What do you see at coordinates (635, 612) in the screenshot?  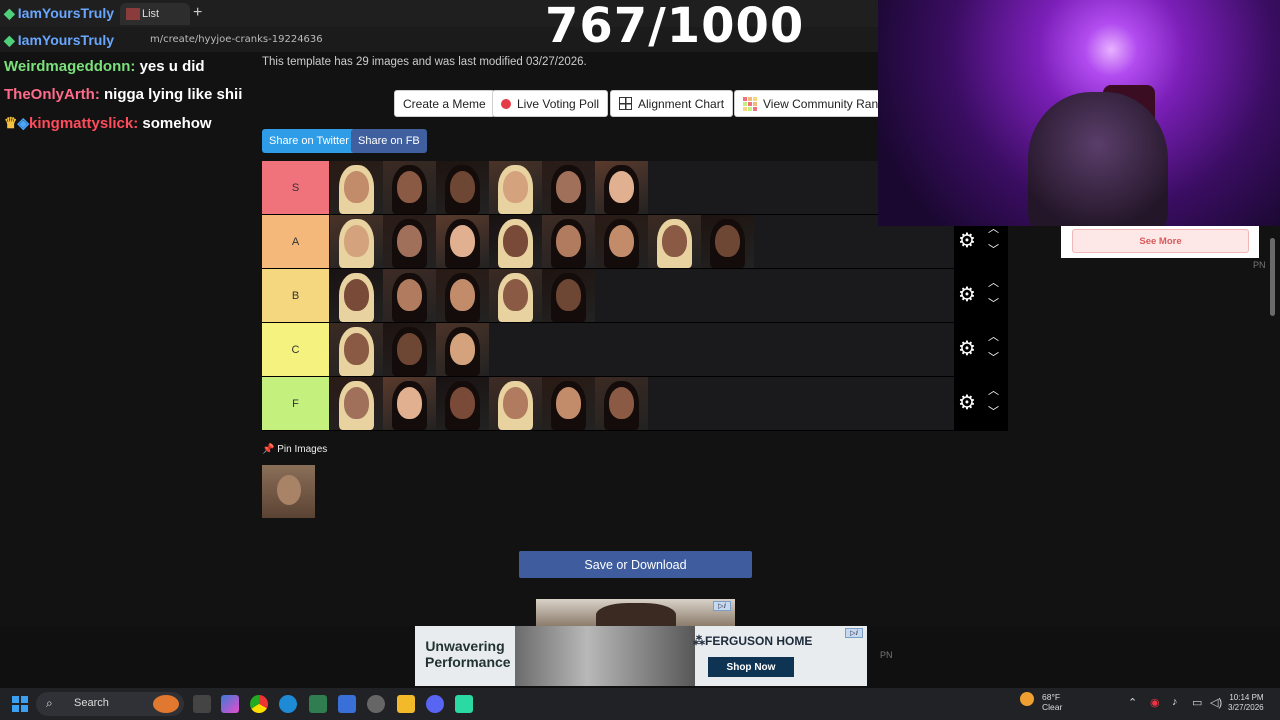 I see `ad-banner-small: ▷ⅈ` at bounding box center [635, 612].